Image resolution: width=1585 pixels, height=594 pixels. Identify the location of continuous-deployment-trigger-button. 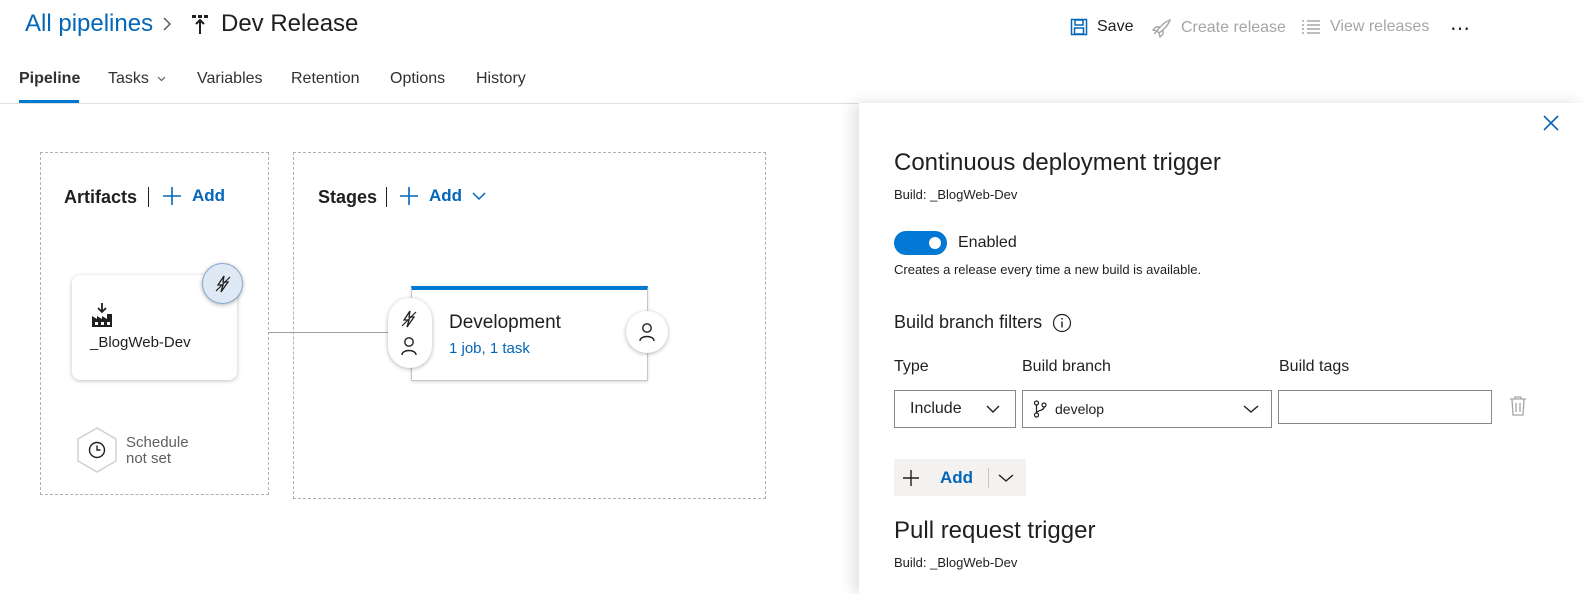
(222, 283).